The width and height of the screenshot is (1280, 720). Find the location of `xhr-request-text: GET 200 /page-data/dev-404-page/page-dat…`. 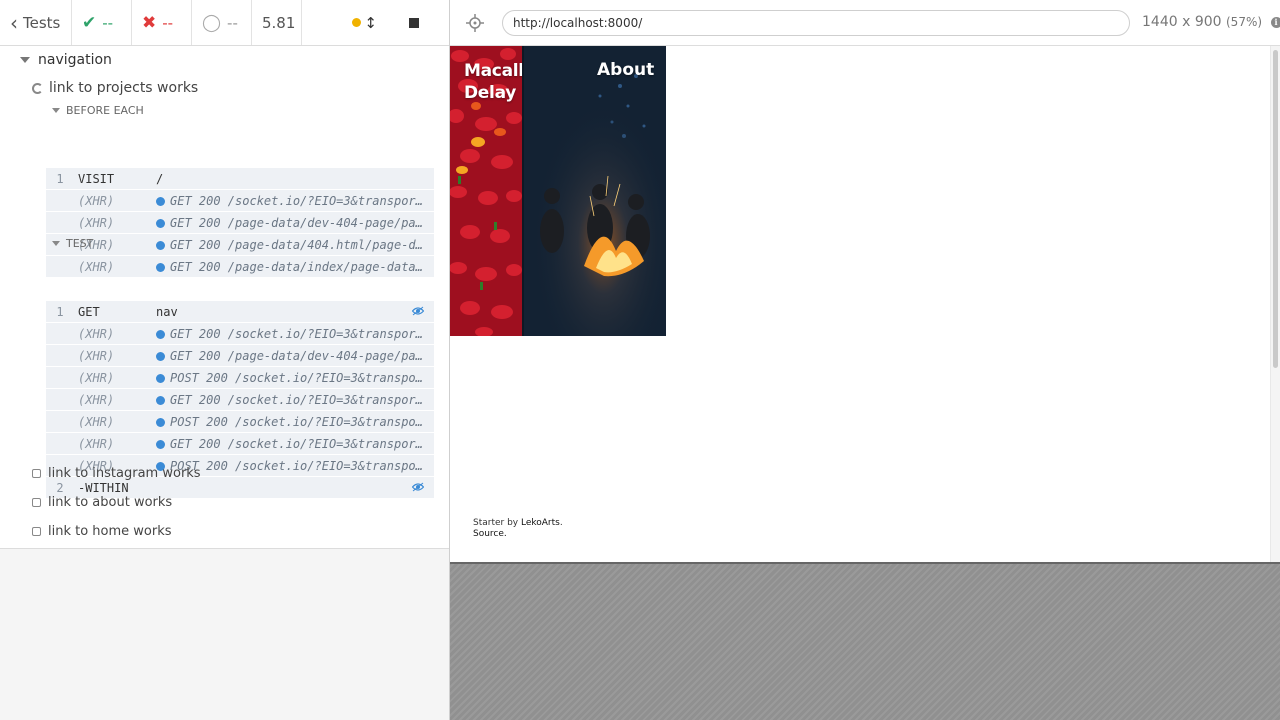

xhr-request-text: GET 200 /page-data/dev-404-page/page-dat… is located at coordinates (302, 222).